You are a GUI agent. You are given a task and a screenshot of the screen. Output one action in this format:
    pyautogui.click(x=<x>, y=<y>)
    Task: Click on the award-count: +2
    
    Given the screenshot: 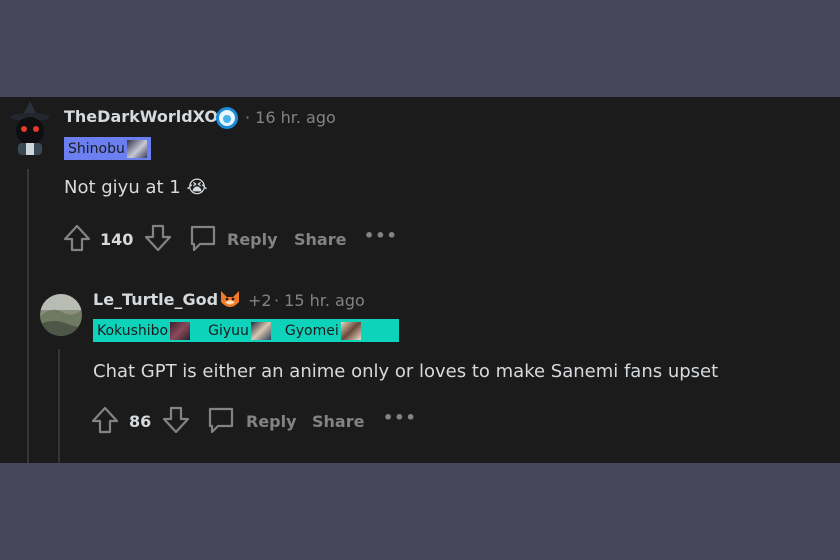 What is the action you would take?
    pyautogui.click(x=260, y=300)
    